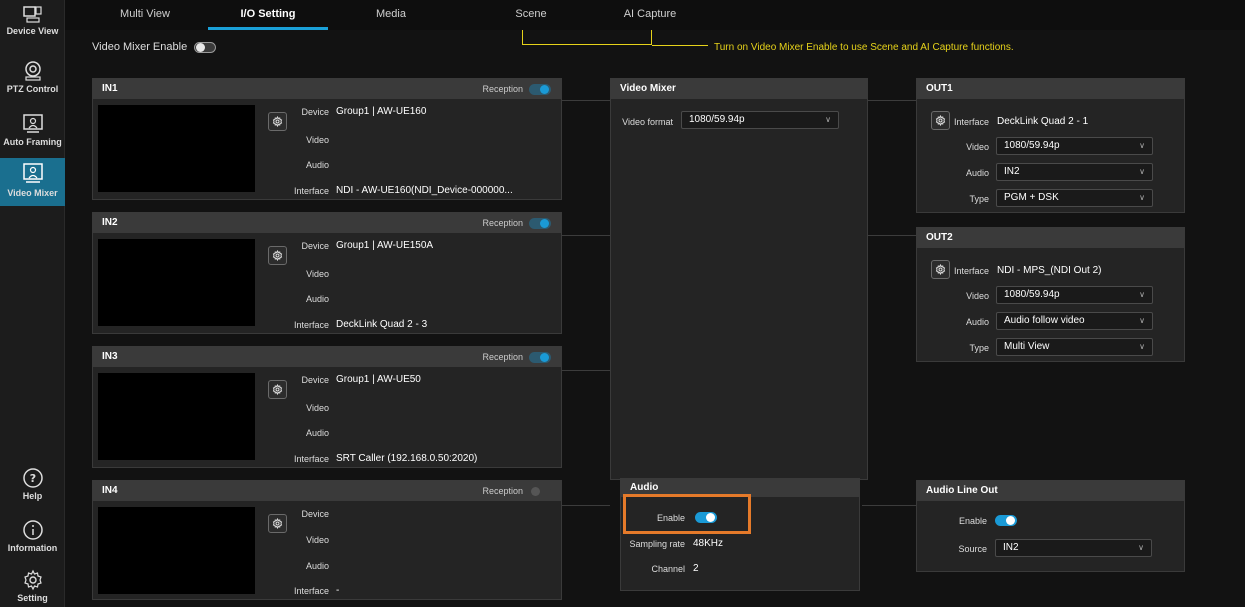 This screenshot has height=607, width=1245. What do you see at coordinates (32, 598) in the screenshot?
I see `rail-setting-label: Setting` at bounding box center [32, 598].